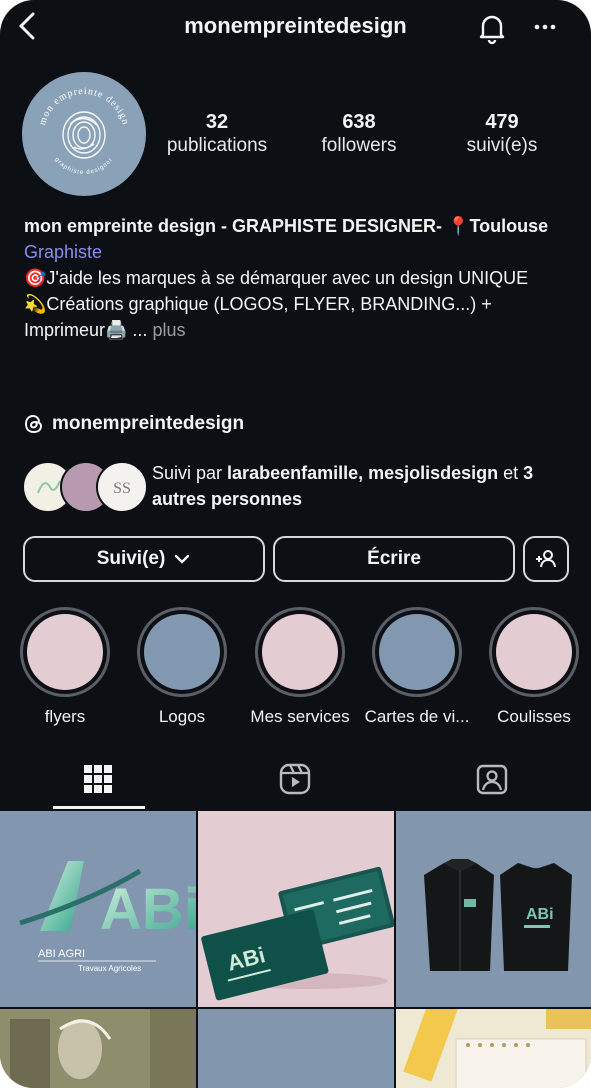  I want to click on post-vests: ABi, so click(493, 909).